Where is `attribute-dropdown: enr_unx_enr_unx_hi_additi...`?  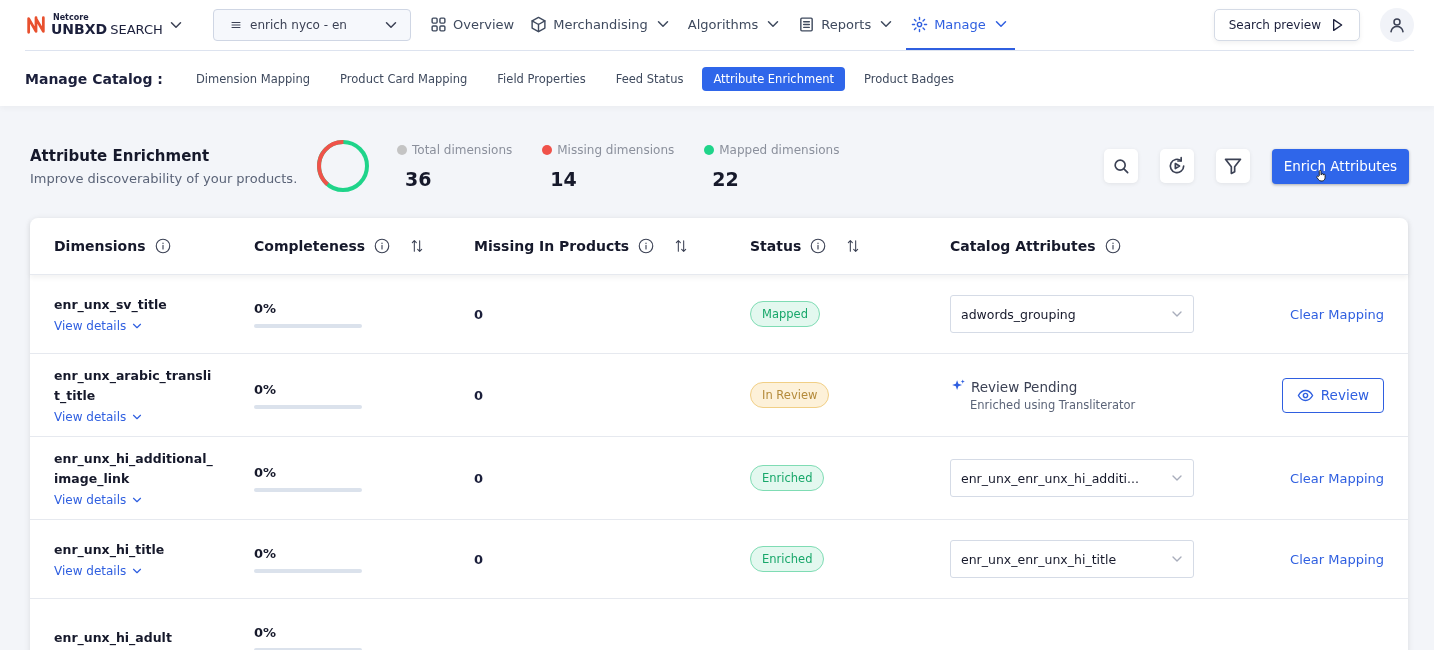 attribute-dropdown: enr_unx_enr_unx_hi_additi... is located at coordinates (1072, 478).